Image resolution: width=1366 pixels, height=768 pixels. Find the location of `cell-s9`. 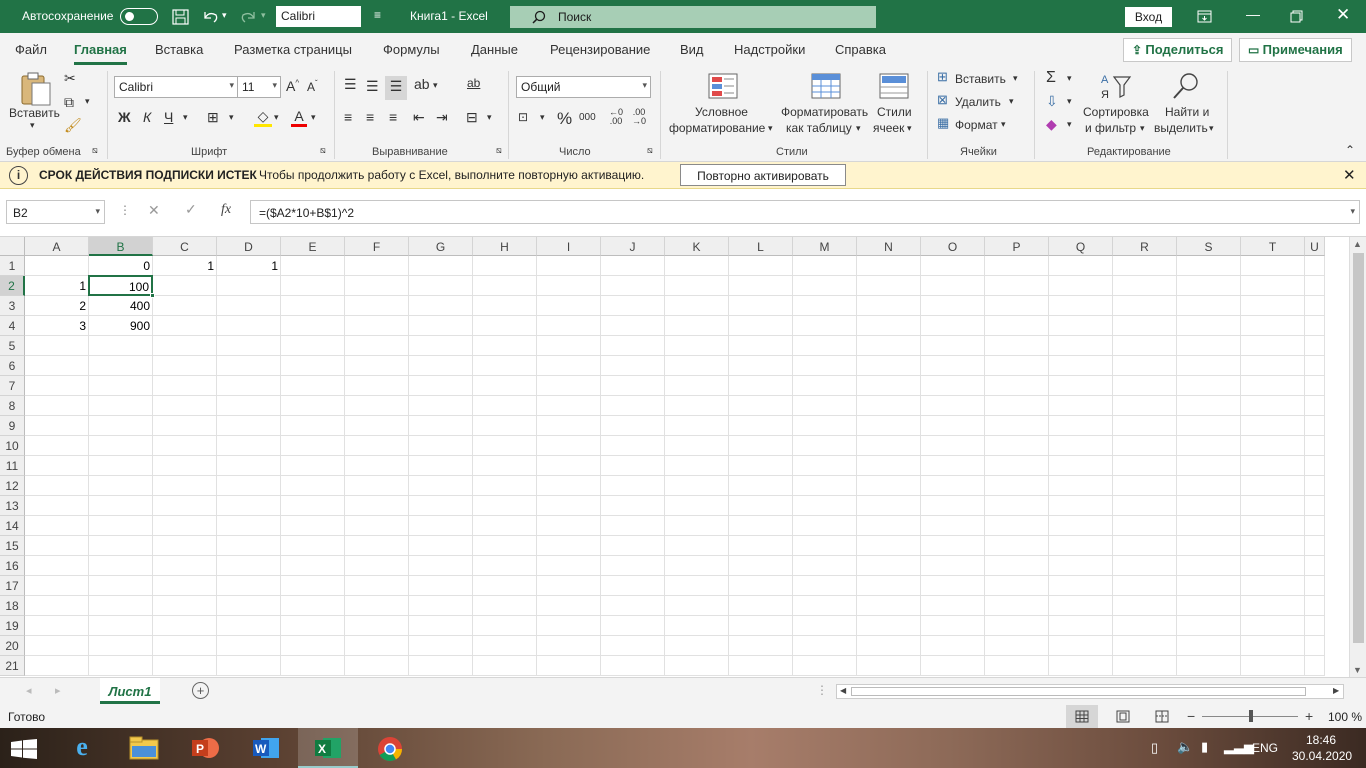

cell-s9 is located at coordinates (1209, 426).